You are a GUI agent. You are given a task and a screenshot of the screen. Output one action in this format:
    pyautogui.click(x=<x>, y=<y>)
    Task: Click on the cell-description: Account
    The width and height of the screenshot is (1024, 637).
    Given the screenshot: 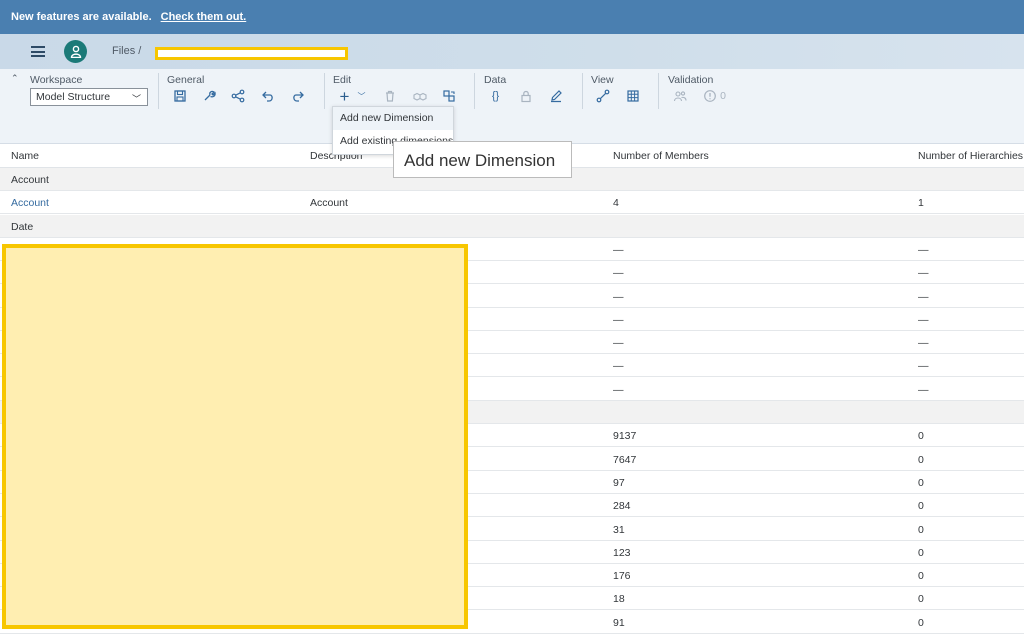 What is the action you would take?
    pyautogui.click(x=329, y=203)
    